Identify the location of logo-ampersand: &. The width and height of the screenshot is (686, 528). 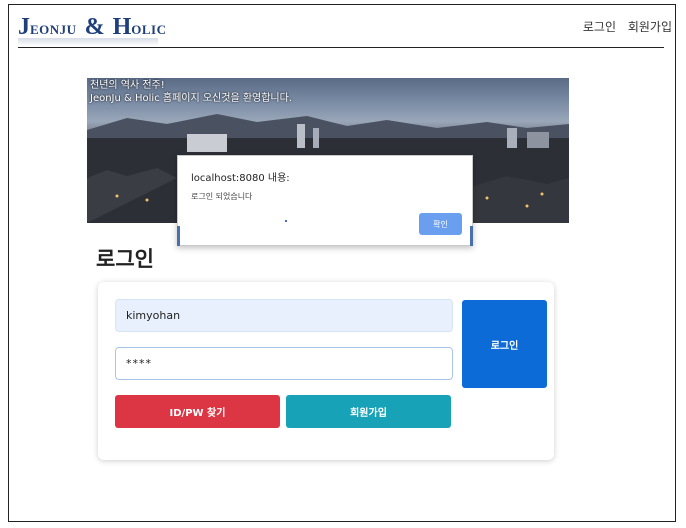
(94, 27).